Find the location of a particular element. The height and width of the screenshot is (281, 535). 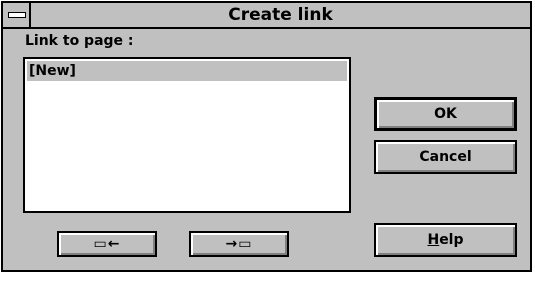

title-bar: Create link is located at coordinates (266, 16).